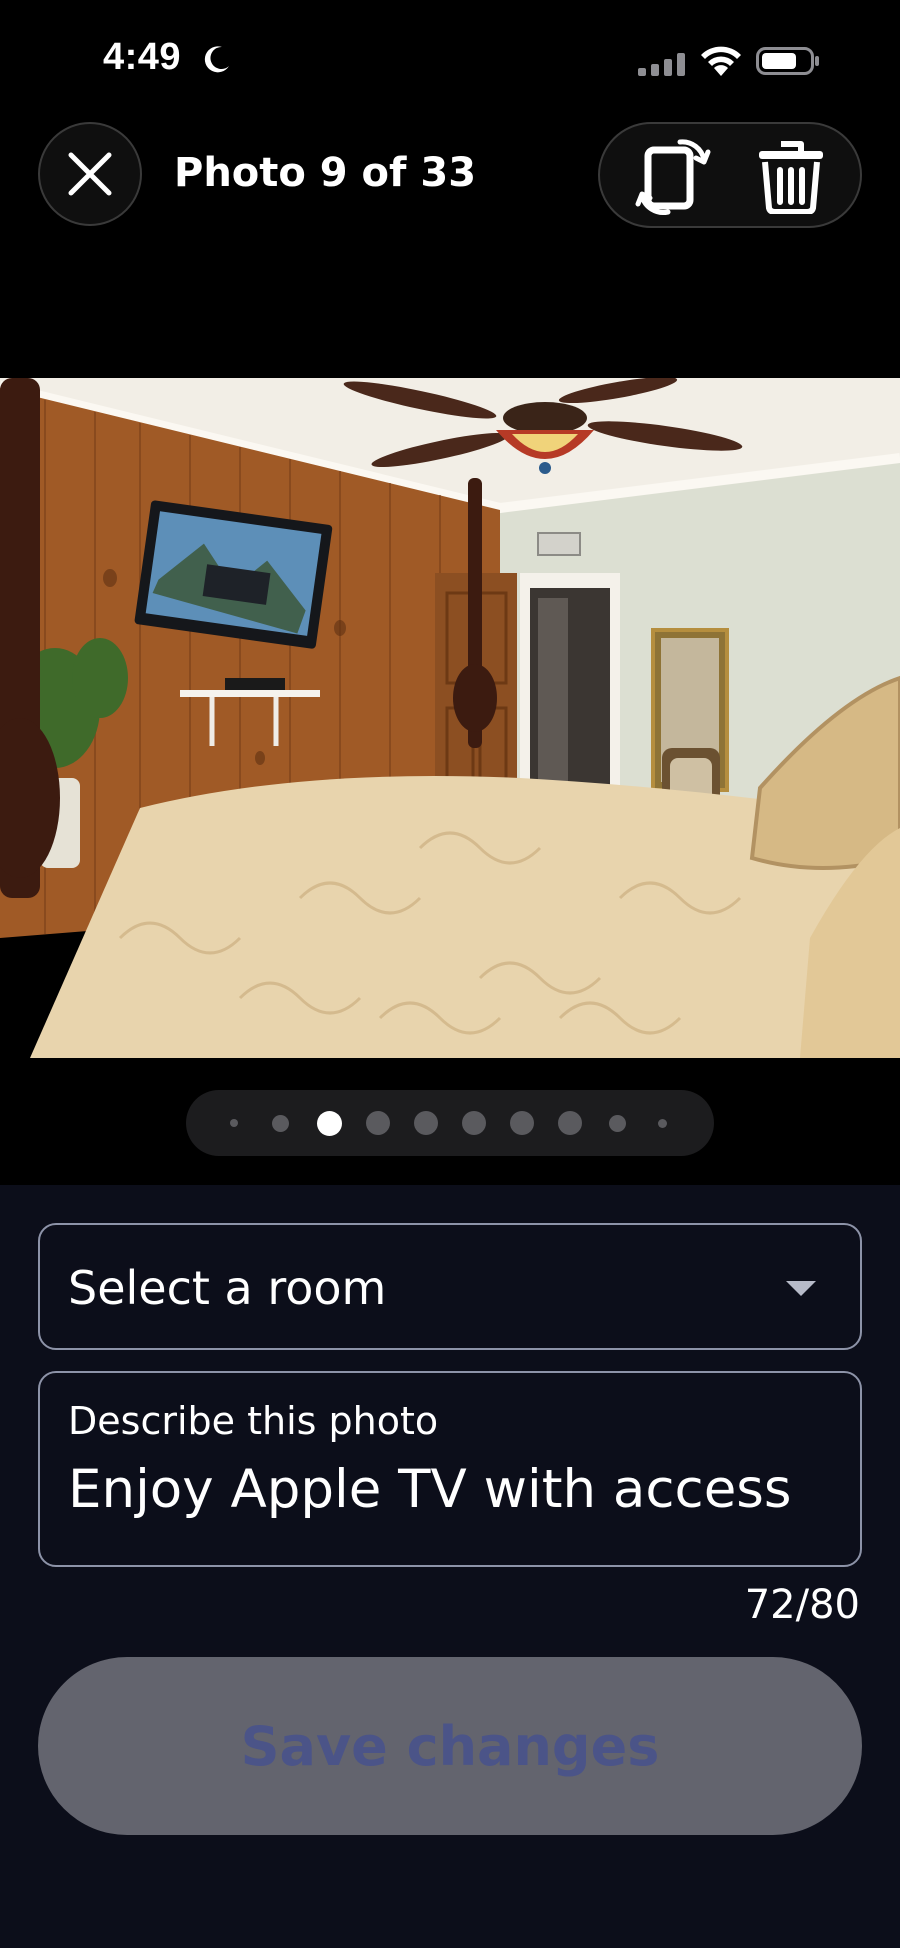  Describe the element at coordinates (730, 175) in the screenshot. I see `photo-actions` at that location.